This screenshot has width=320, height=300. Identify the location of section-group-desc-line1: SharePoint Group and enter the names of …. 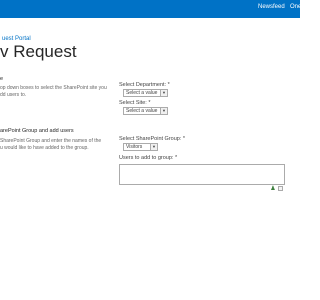
(51, 141).